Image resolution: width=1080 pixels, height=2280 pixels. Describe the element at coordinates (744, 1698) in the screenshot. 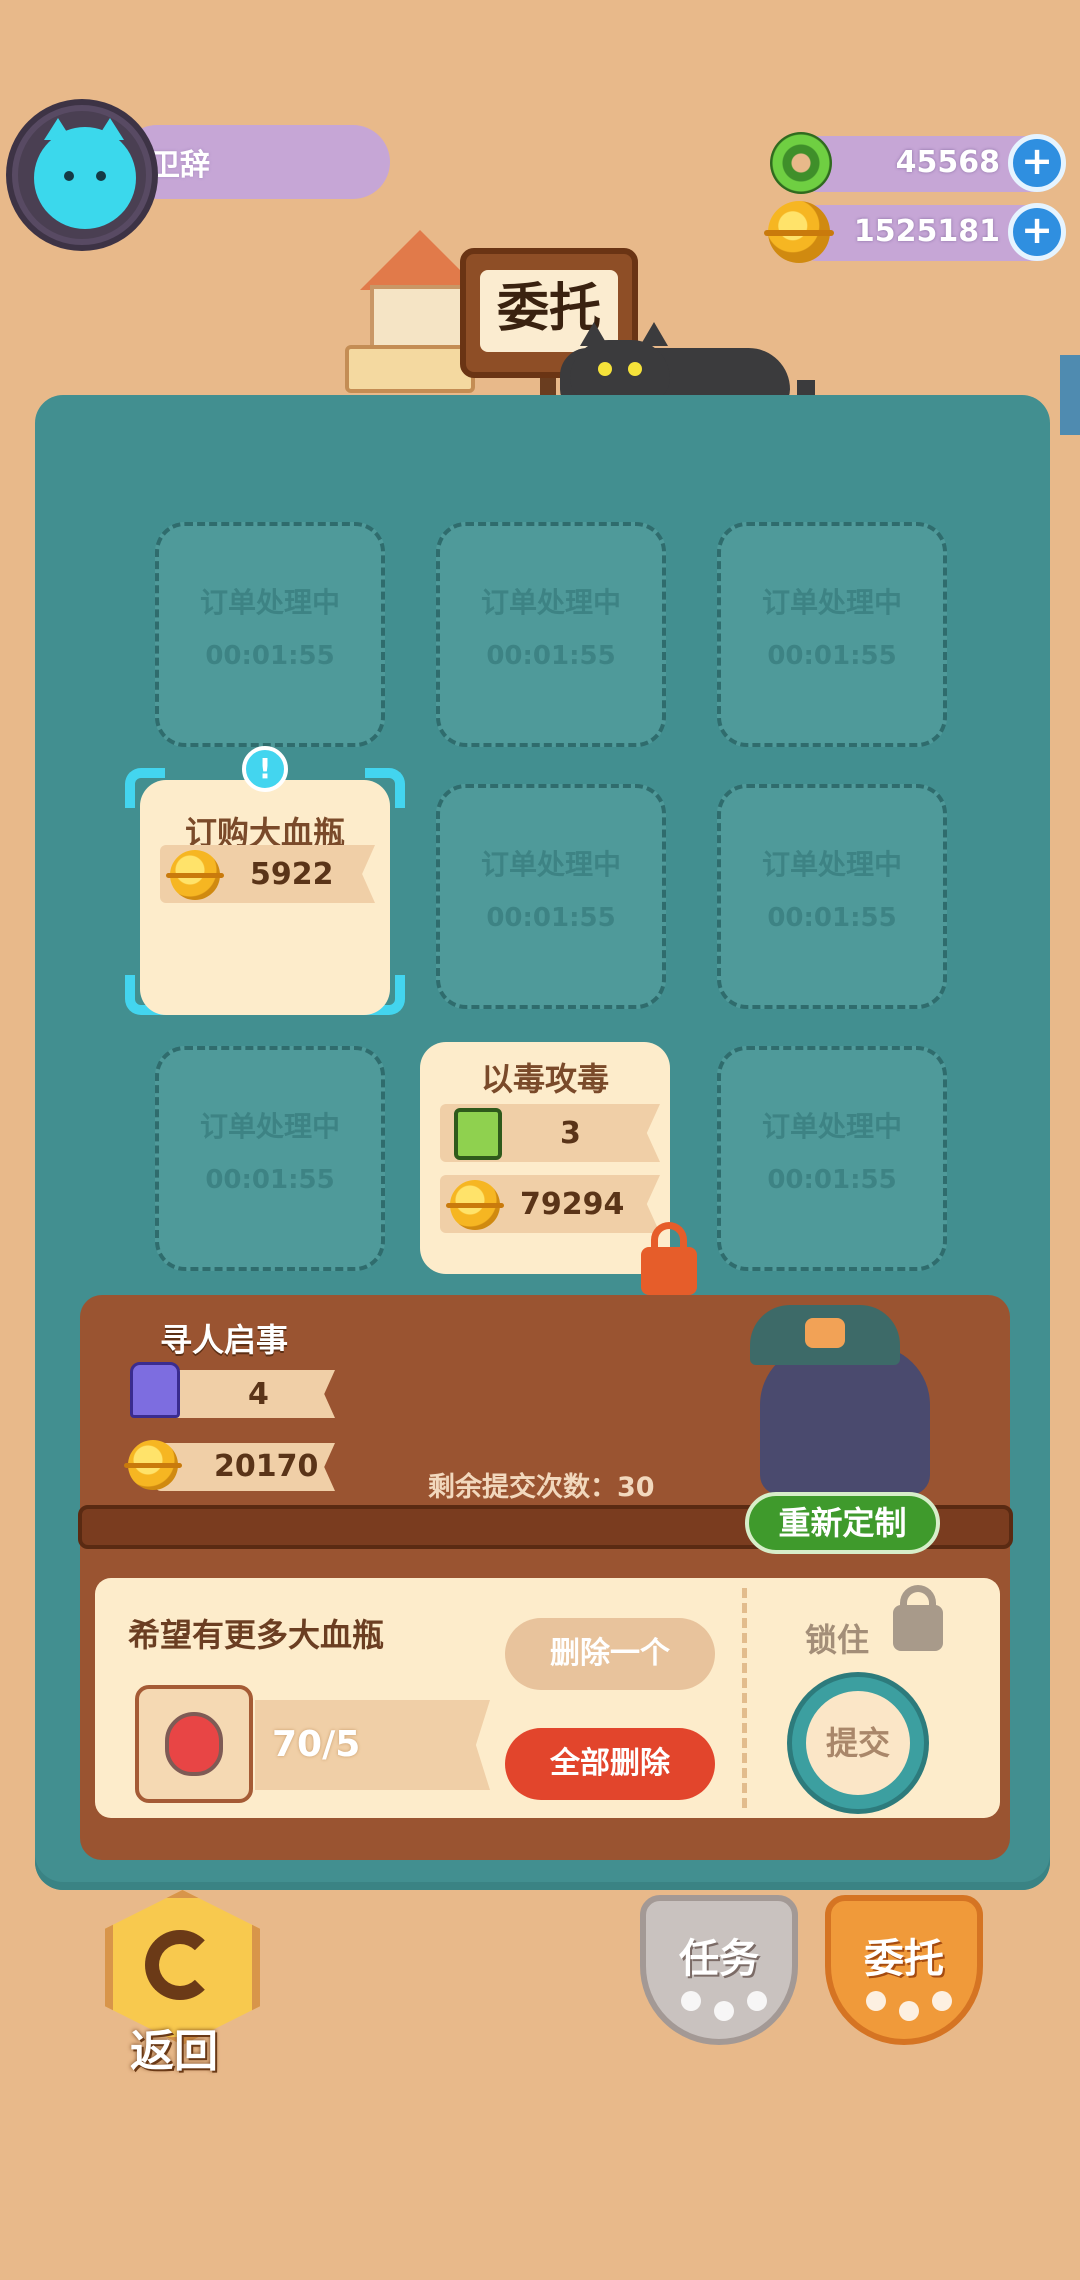

I see `ticket-divider` at that location.